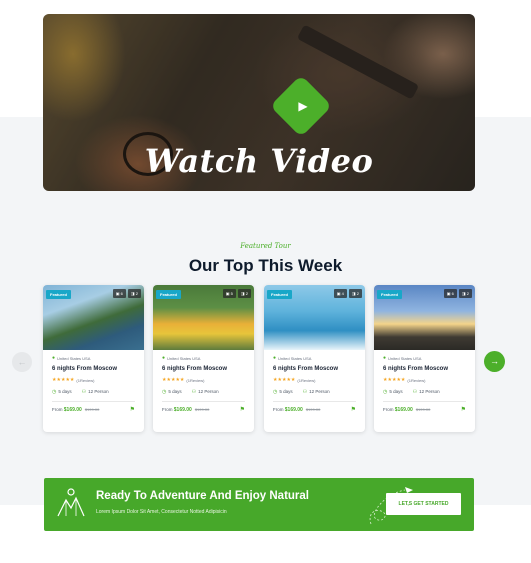 The height and width of the screenshot is (563, 531). What do you see at coordinates (340, 293) in the screenshot?
I see `photo-count: ▣ 4` at bounding box center [340, 293].